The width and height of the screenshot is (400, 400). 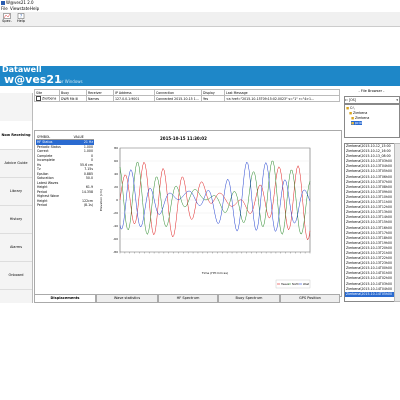 I want to click on file-list-item: Zierbena\2015-10-14T02h00, so click(x=370, y=278).